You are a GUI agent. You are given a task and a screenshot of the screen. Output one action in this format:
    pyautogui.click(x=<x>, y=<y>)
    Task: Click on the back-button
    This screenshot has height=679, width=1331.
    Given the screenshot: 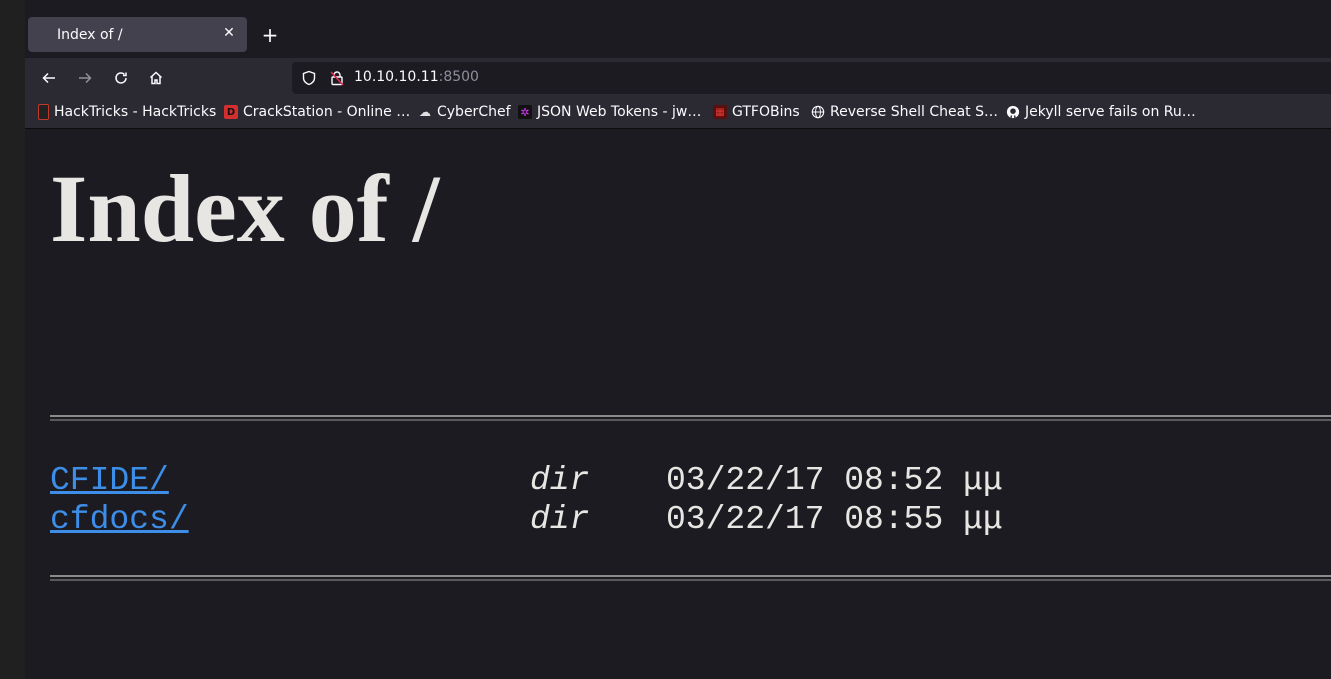 What is the action you would take?
    pyautogui.click(x=49, y=78)
    